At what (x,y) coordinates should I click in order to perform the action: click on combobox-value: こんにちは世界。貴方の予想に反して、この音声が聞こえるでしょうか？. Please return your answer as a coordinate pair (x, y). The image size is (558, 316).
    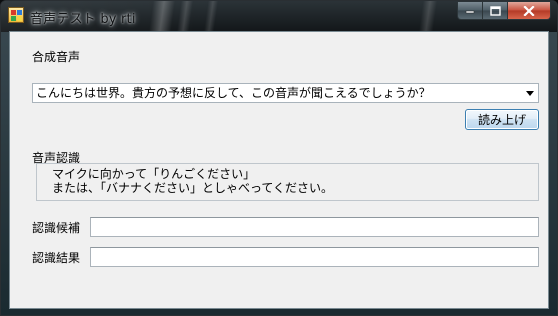
    Looking at the image, I should click on (233, 93).